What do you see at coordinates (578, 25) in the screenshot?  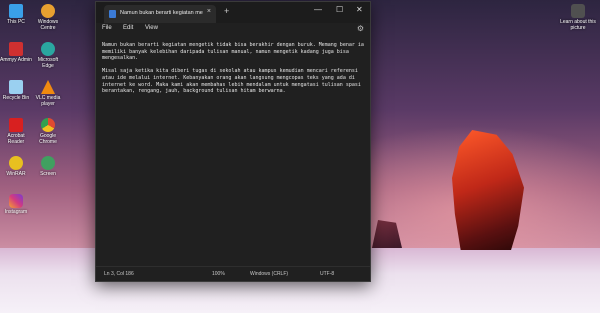 I see `desktop-icon-label: Learn about this picture` at bounding box center [578, 25].